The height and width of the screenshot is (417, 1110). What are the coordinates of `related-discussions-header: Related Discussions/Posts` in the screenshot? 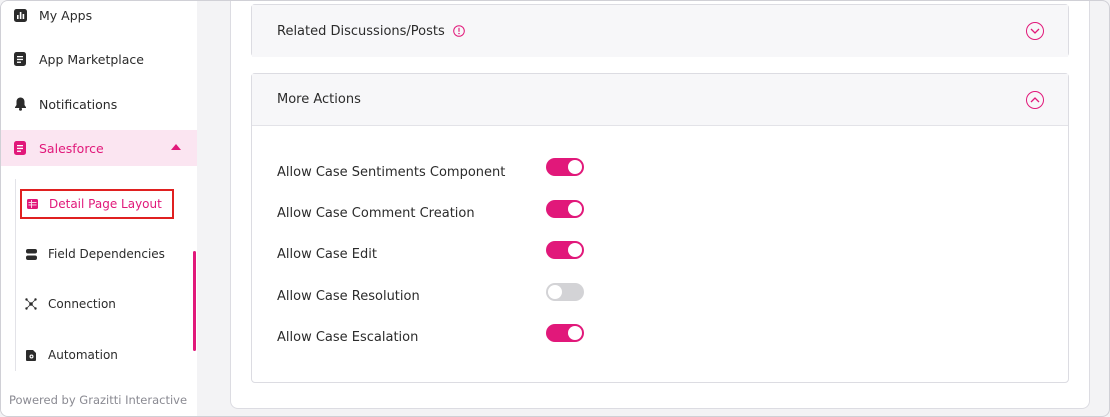 It's located at (660, 31).